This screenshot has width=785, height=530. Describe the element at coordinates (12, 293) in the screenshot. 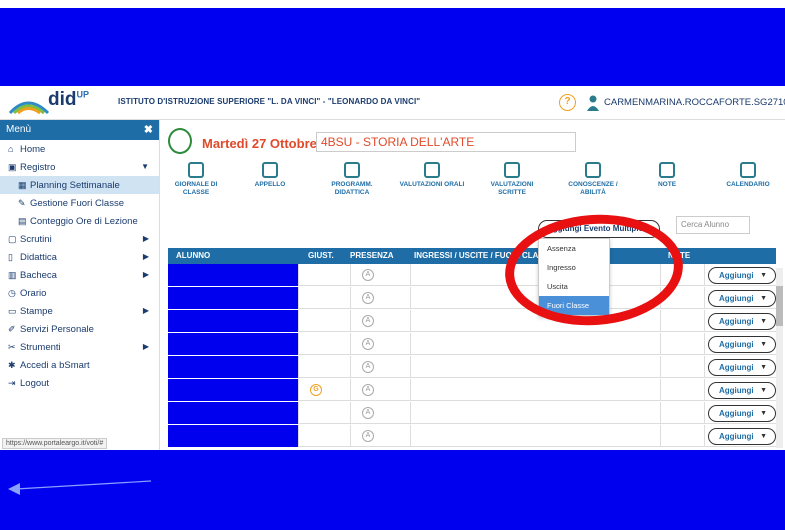

I see `clock-icon: ◷` at that location.